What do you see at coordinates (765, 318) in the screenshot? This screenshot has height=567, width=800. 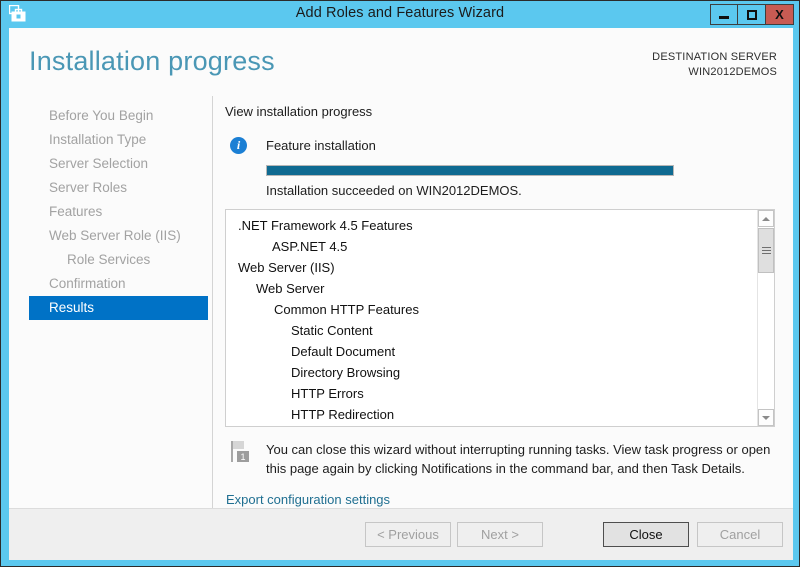 I see `vertical-scrollbar` at bounding box center [765, 318].